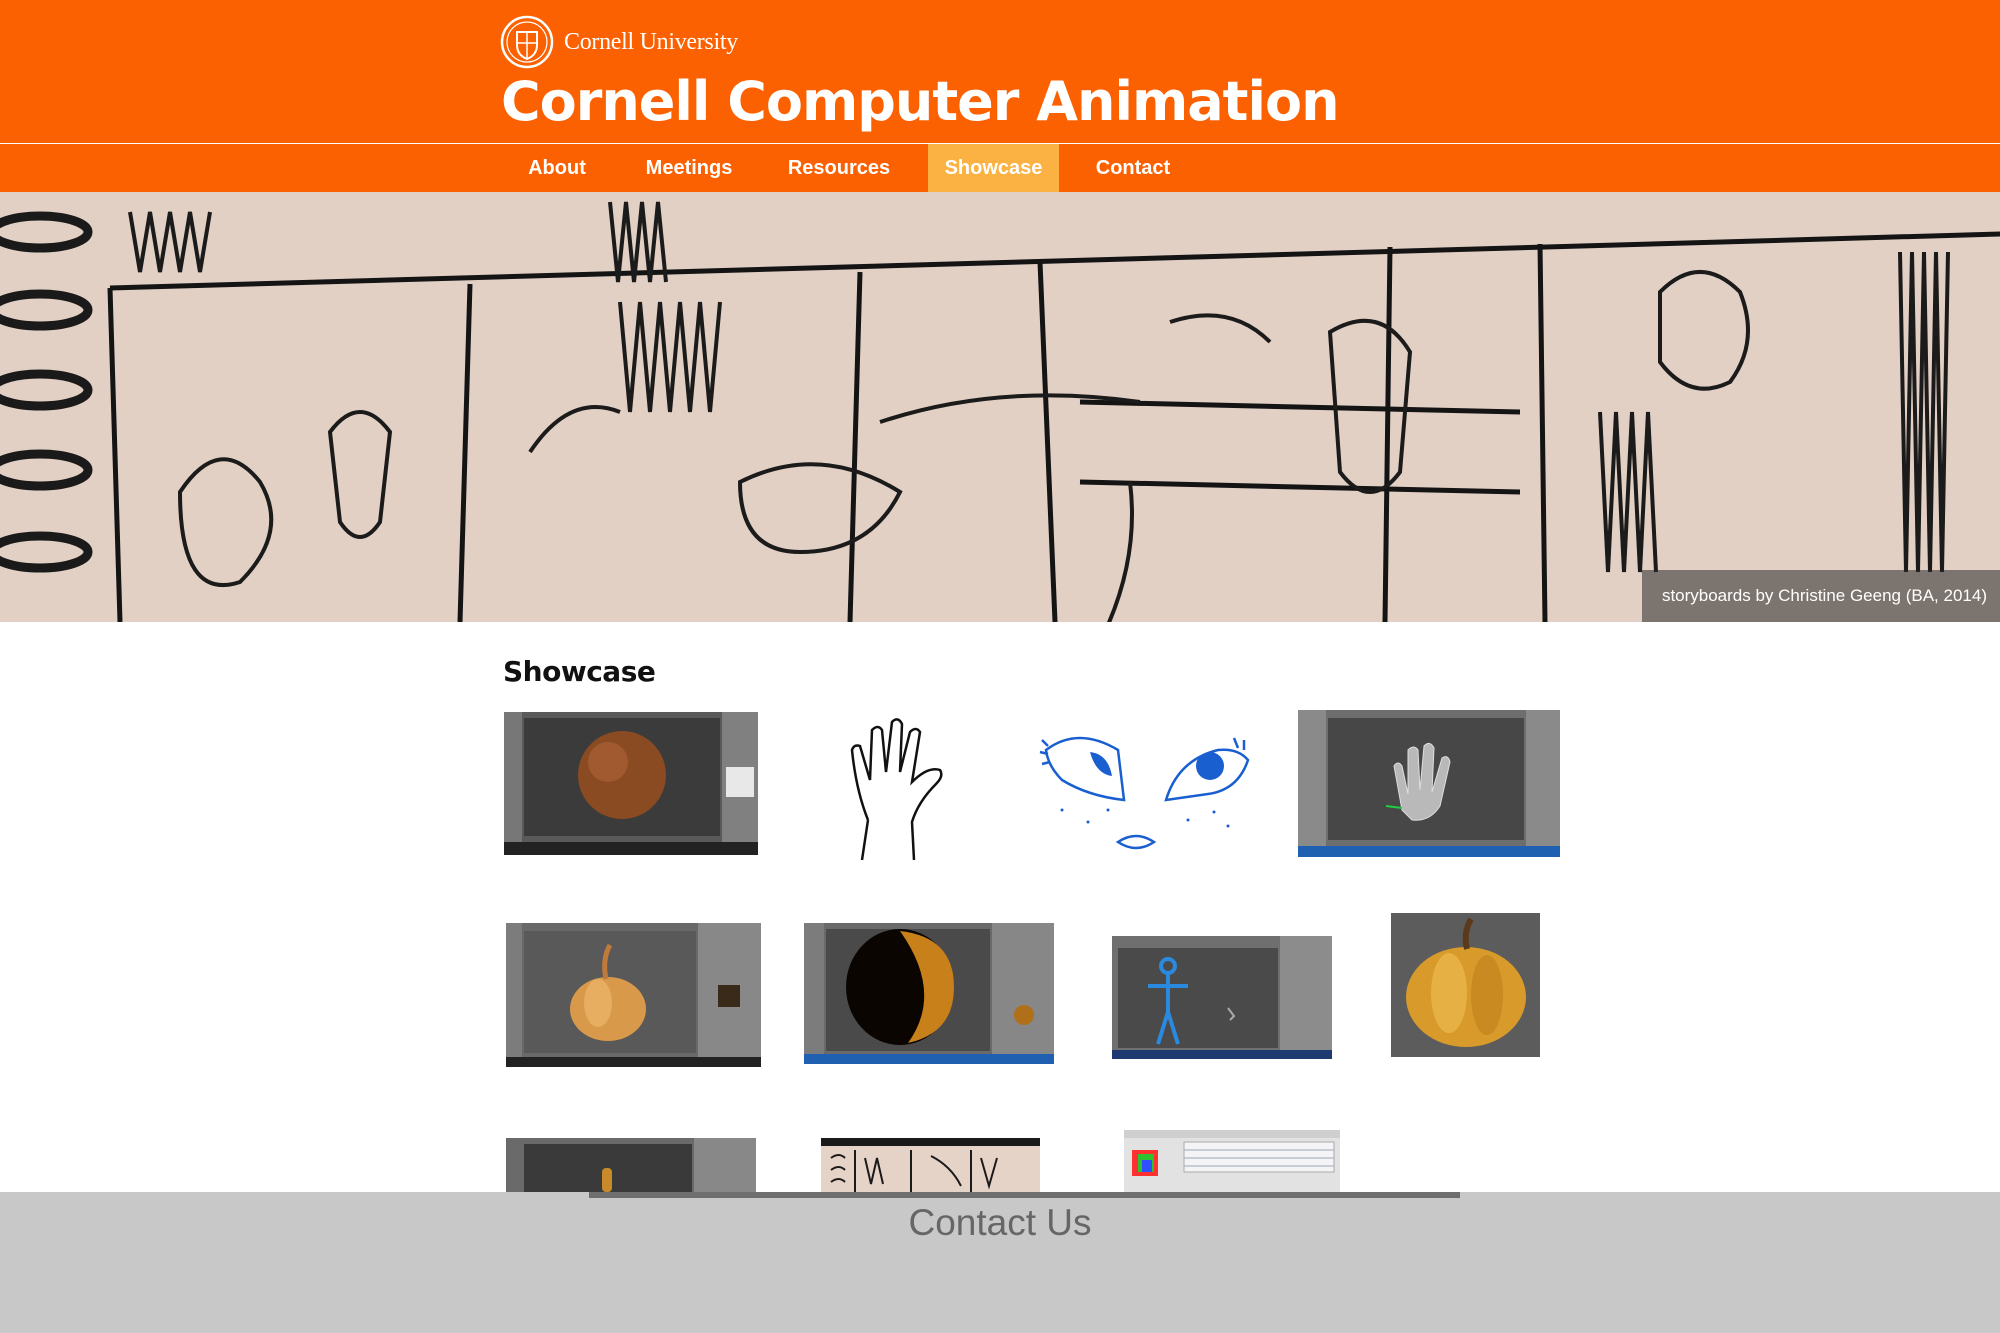  I want to click on pumpkin-render, so click(1465, 985).